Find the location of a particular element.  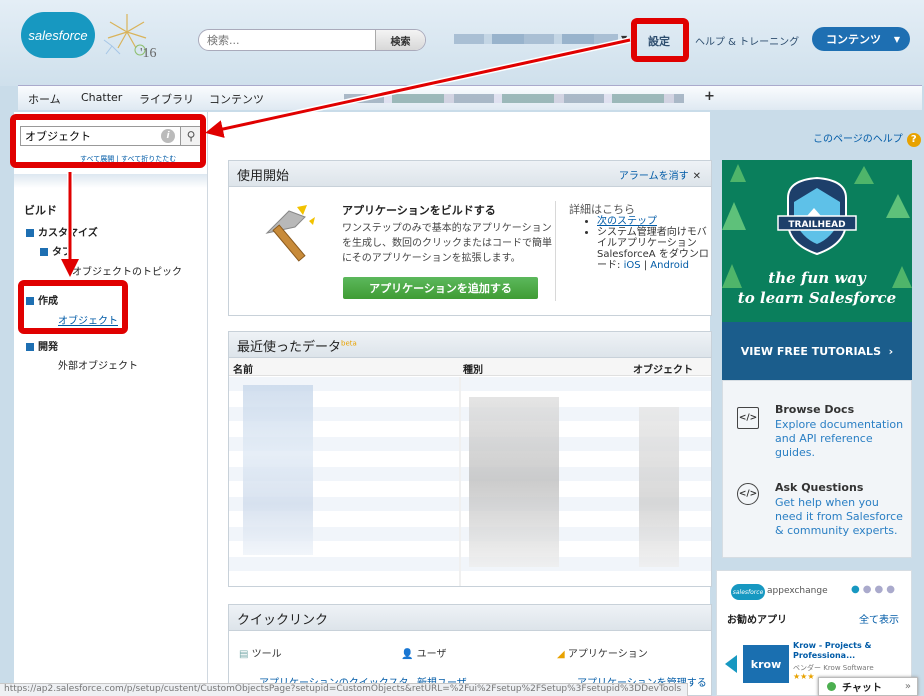

help-training-link: ヘルプ & トレーニング is located at coordinates (747, 40).